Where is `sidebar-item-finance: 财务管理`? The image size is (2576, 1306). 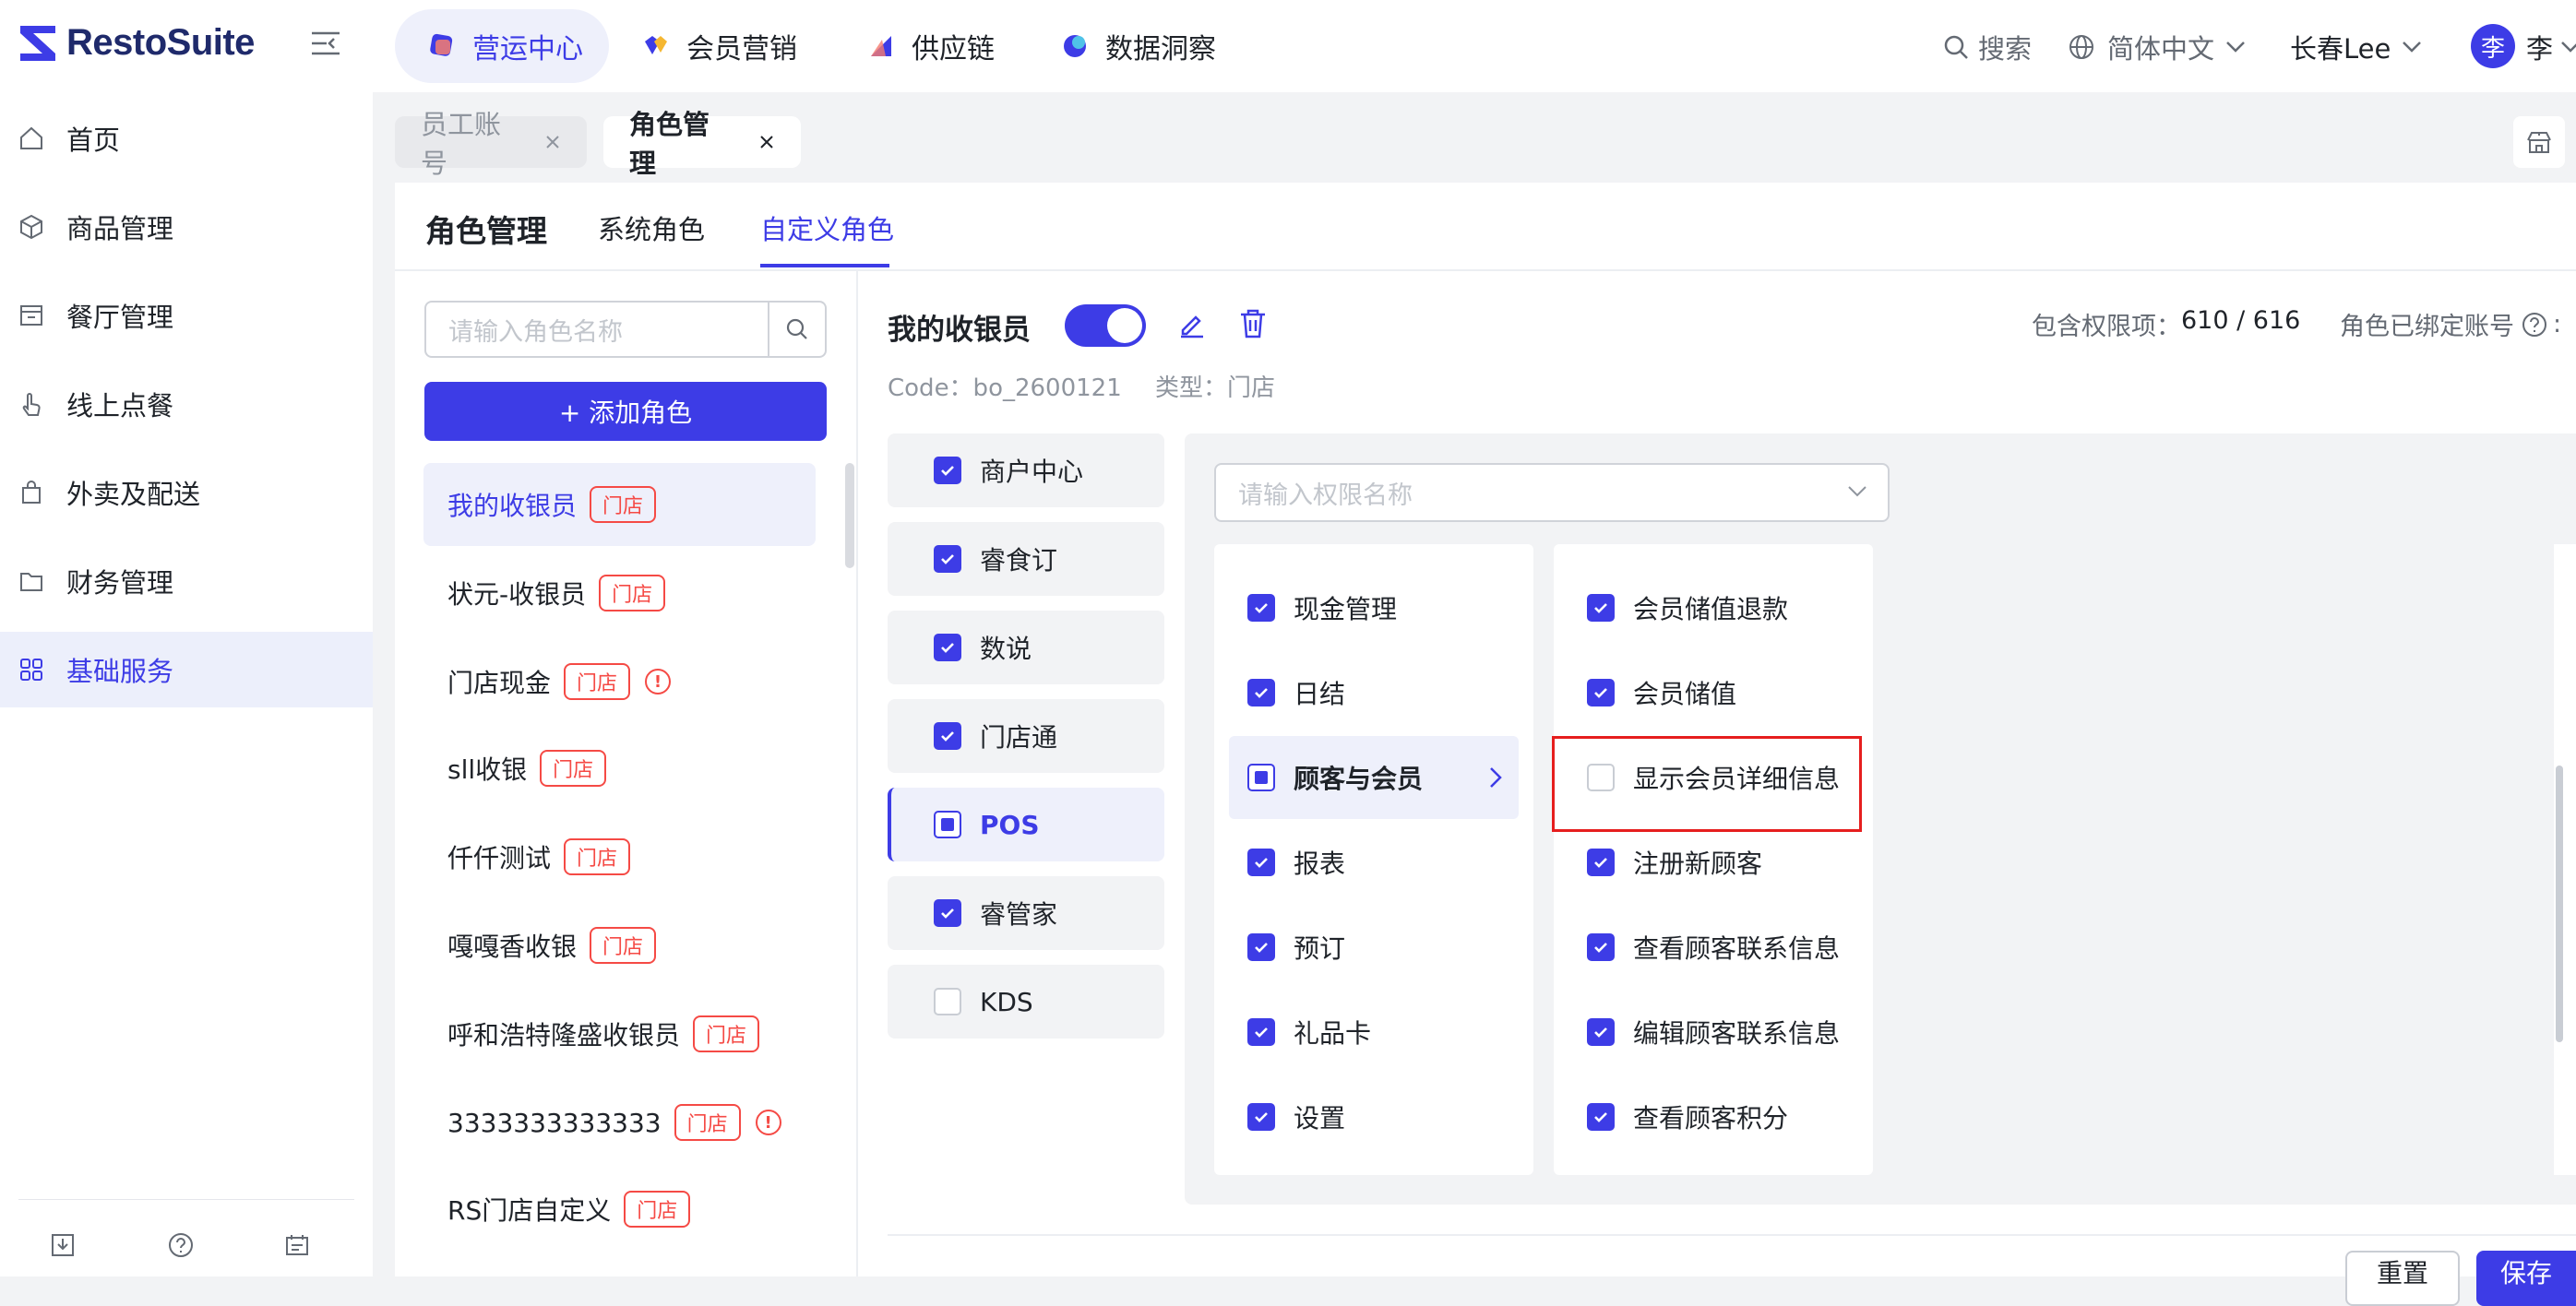
sidebar-item-finance: 财务管理 is located at coordinates (186, 581).